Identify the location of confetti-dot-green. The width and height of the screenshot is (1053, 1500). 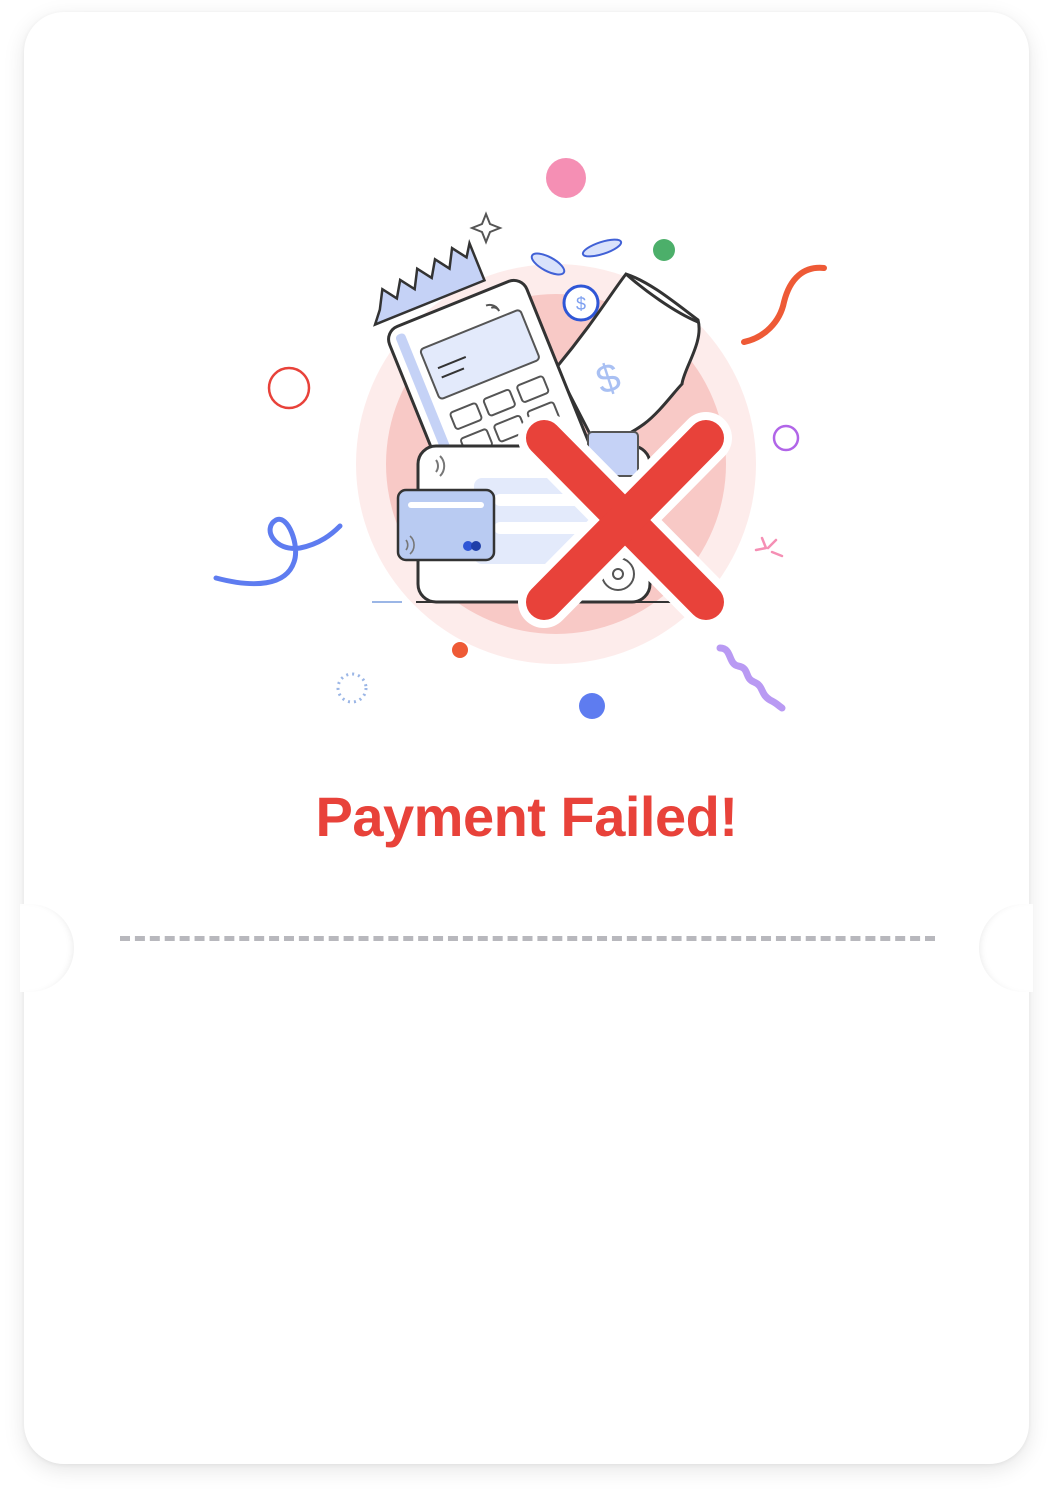
(664, 250).